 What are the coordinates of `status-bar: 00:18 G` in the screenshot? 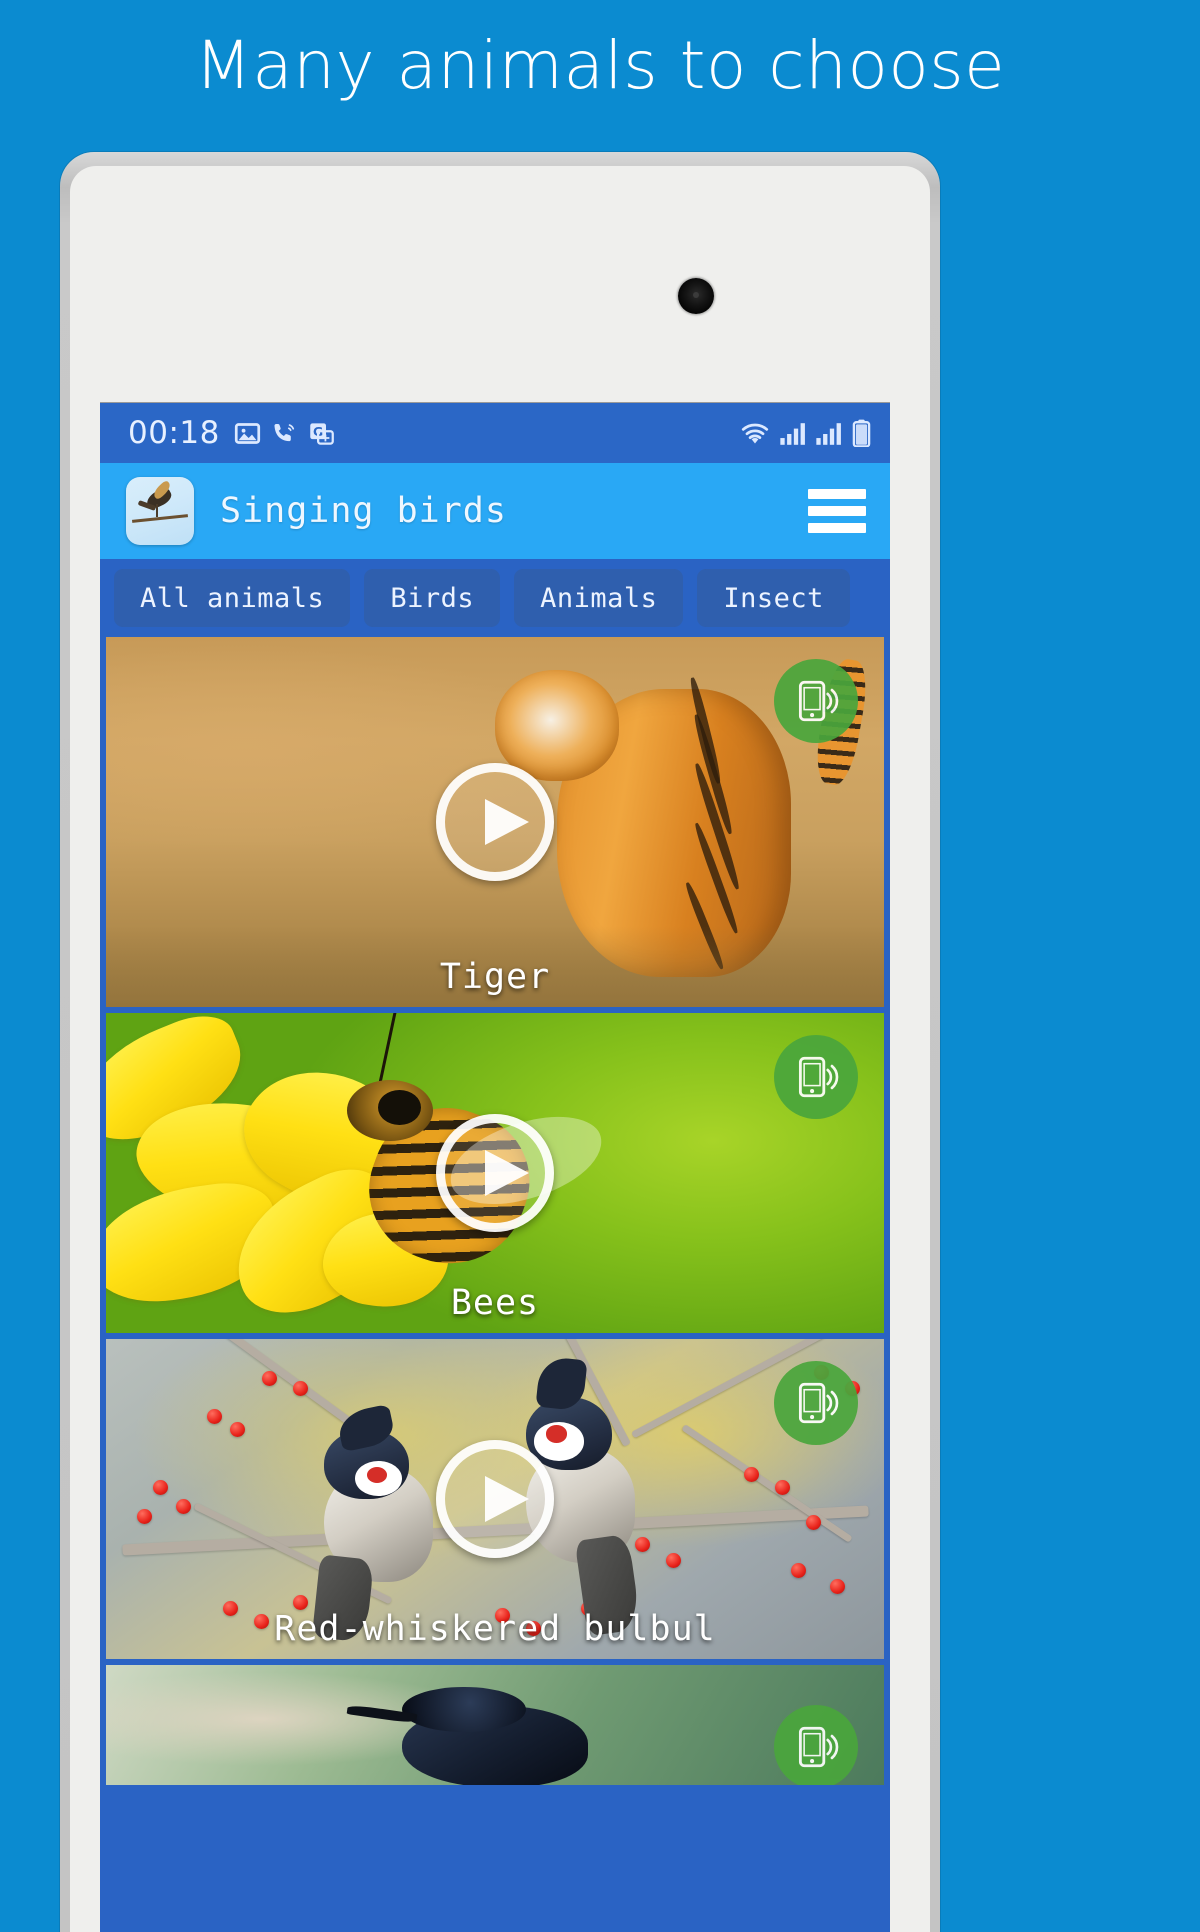 It's located at (495, 433).